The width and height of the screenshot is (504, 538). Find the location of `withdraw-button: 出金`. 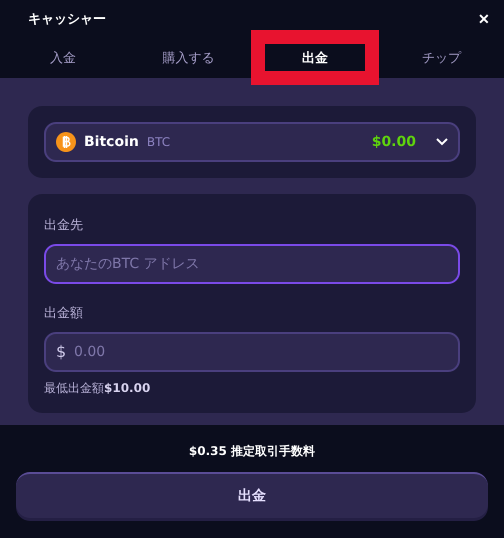

withdraw-button: 出金 is located at coordinates (252, 495).